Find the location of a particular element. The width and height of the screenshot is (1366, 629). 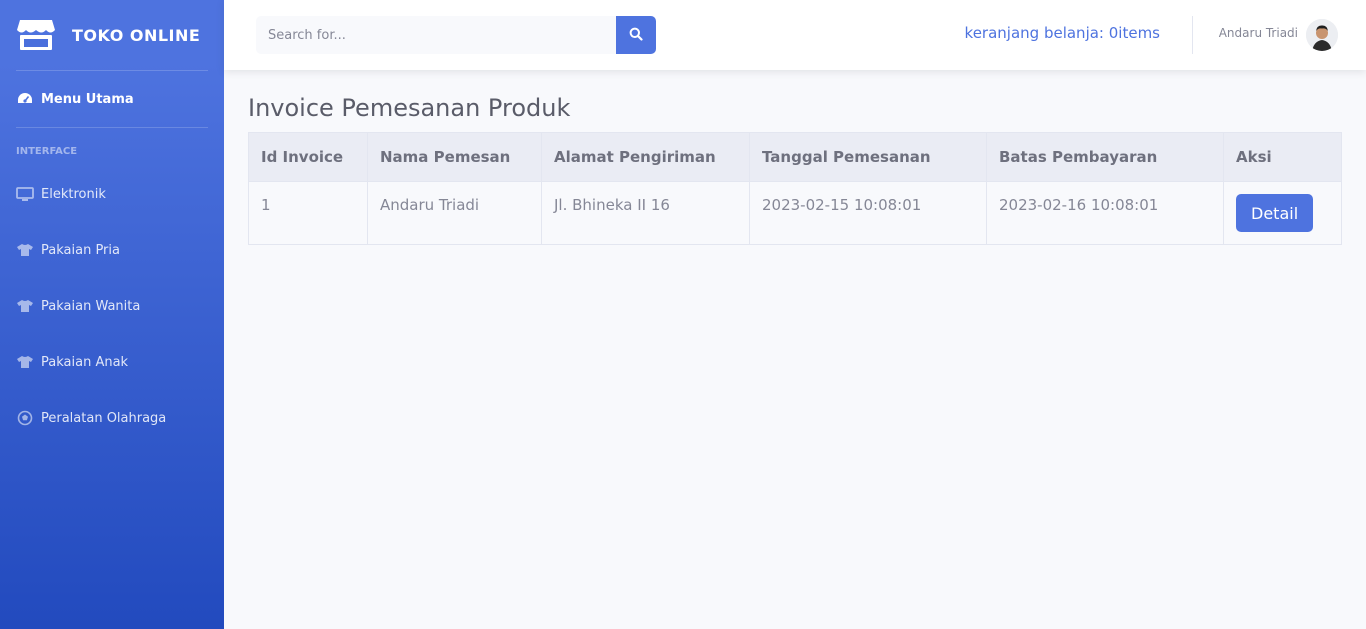

brand-name: TOKO ONLINE is located at coordinates (136, 35).